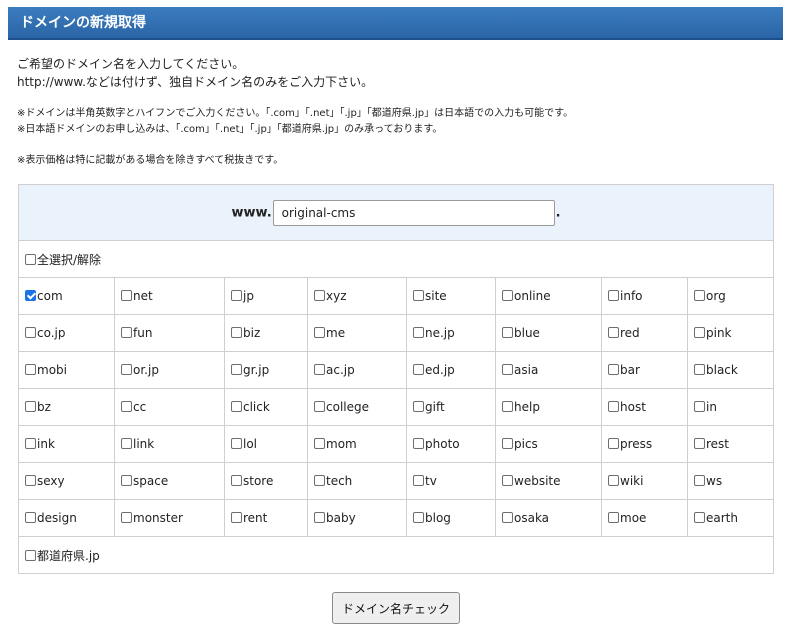 The image size is (793, 635). What do you see at coordinates (527, 333) in the screenshot?
I see `tld-label: blue` at bounding box center [527, 333].